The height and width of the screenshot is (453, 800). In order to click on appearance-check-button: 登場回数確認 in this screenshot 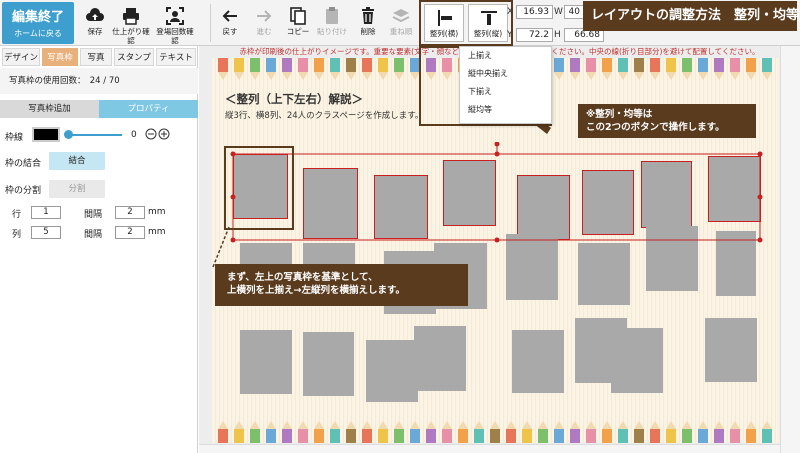, I will do `click(175, 24)`.